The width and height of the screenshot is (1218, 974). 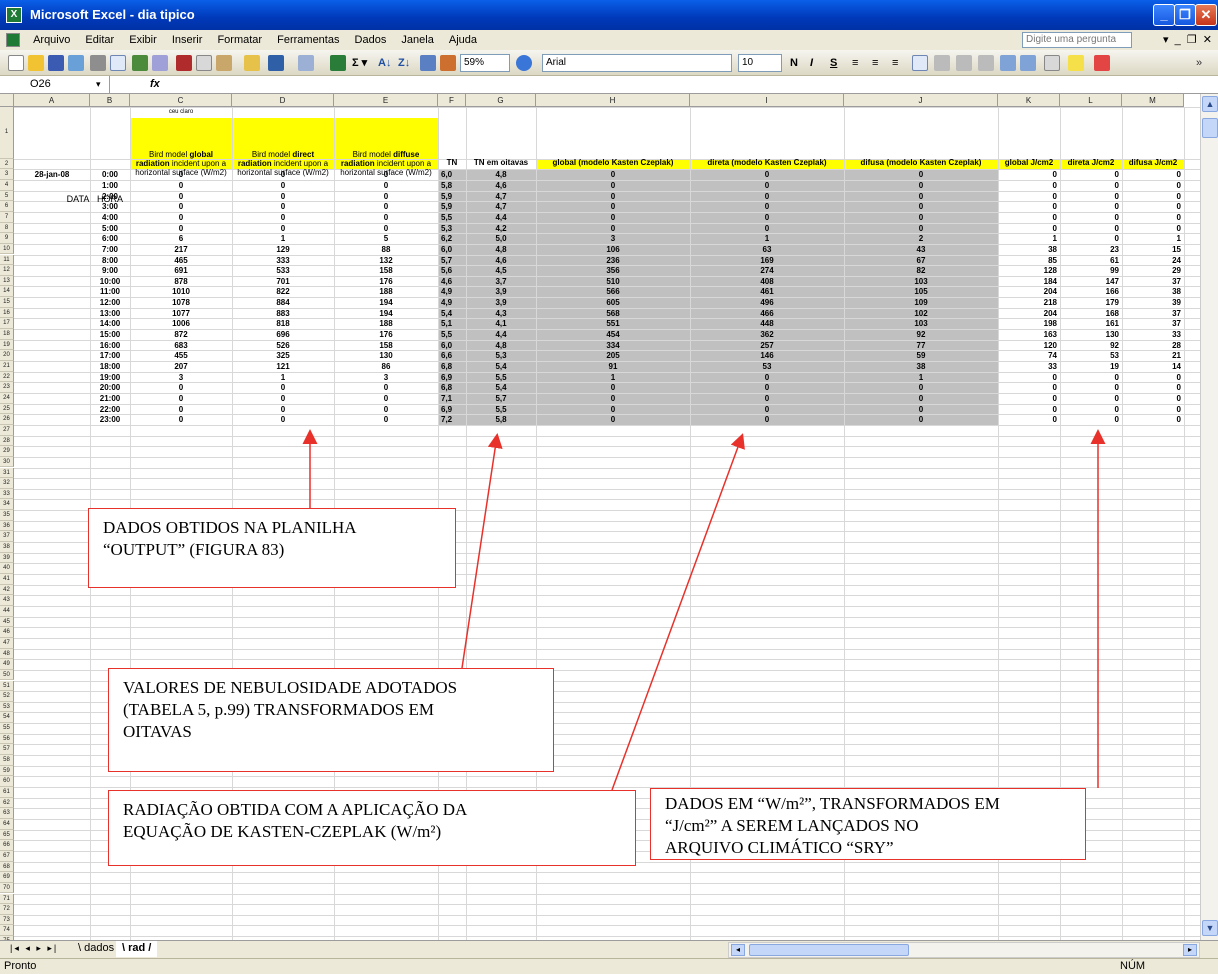 What do you see at coordinates (1153, 356) in the screenshot?
I see `table-cell: 21` at bounding box center [1153, 356].